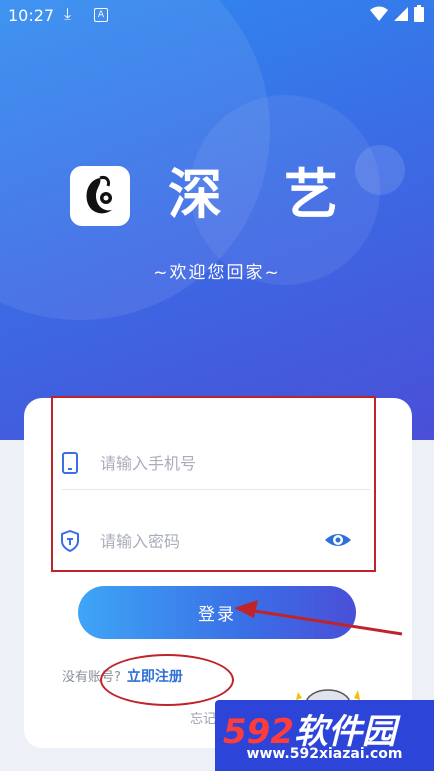 Image resolution: width=434 pixels, height=771 pixels. Describe the element at coordinates (419, 13) in the screenshot. I see `battery-icon` at that location.